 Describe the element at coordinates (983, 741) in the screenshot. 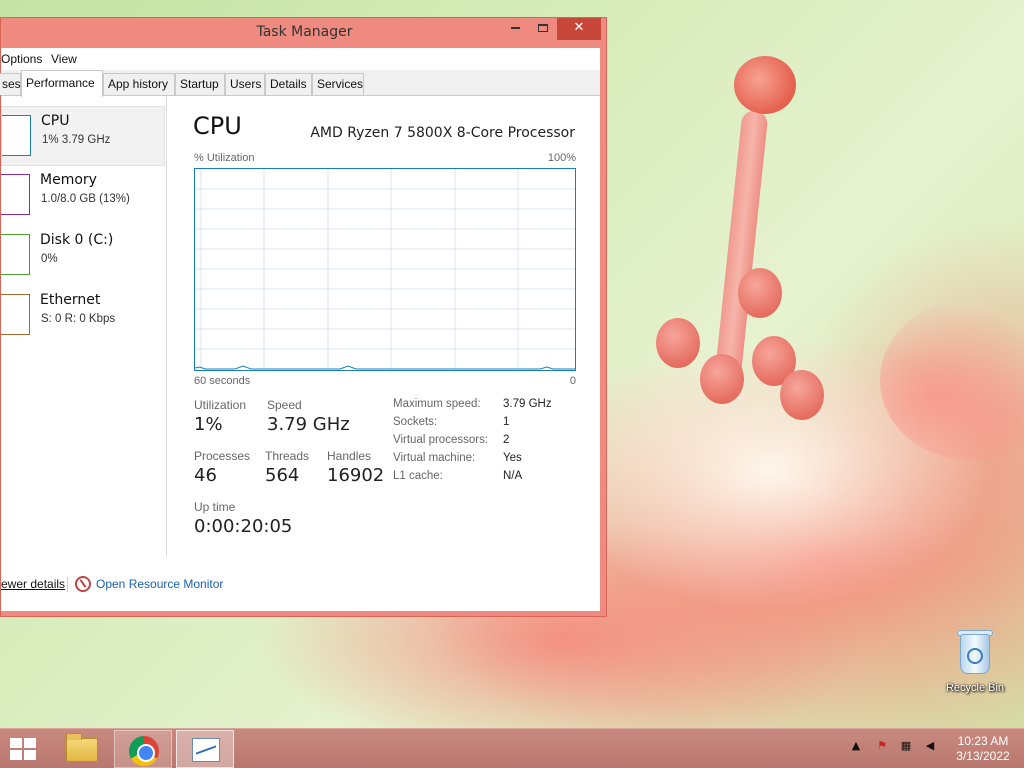

I see `clock-time: 10:23 AM` at that location.